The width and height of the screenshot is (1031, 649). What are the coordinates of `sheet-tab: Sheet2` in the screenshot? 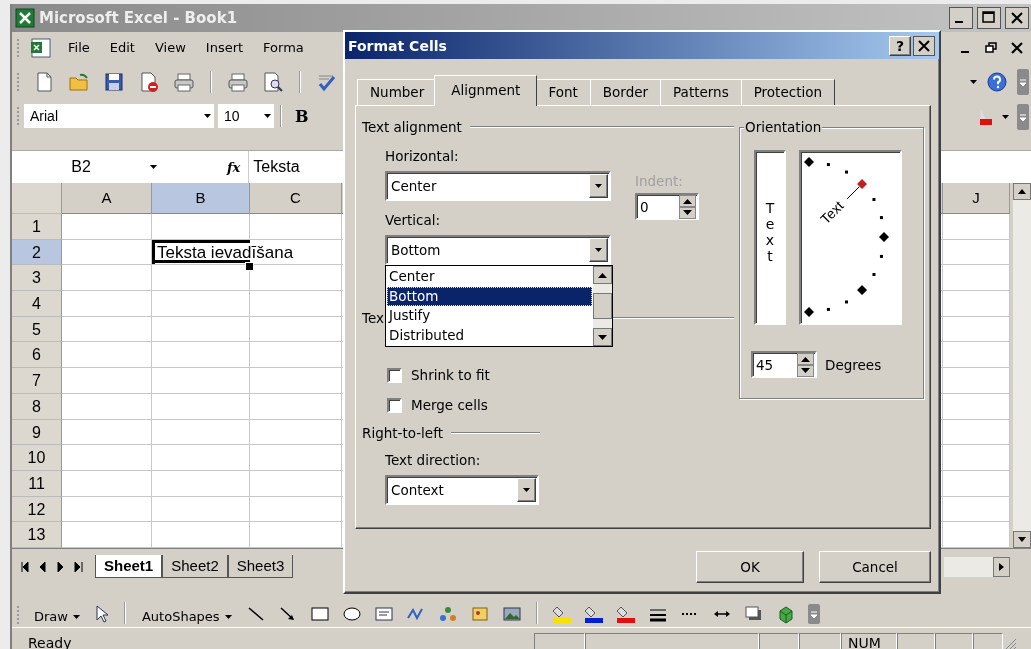 It's located at (195, 566).